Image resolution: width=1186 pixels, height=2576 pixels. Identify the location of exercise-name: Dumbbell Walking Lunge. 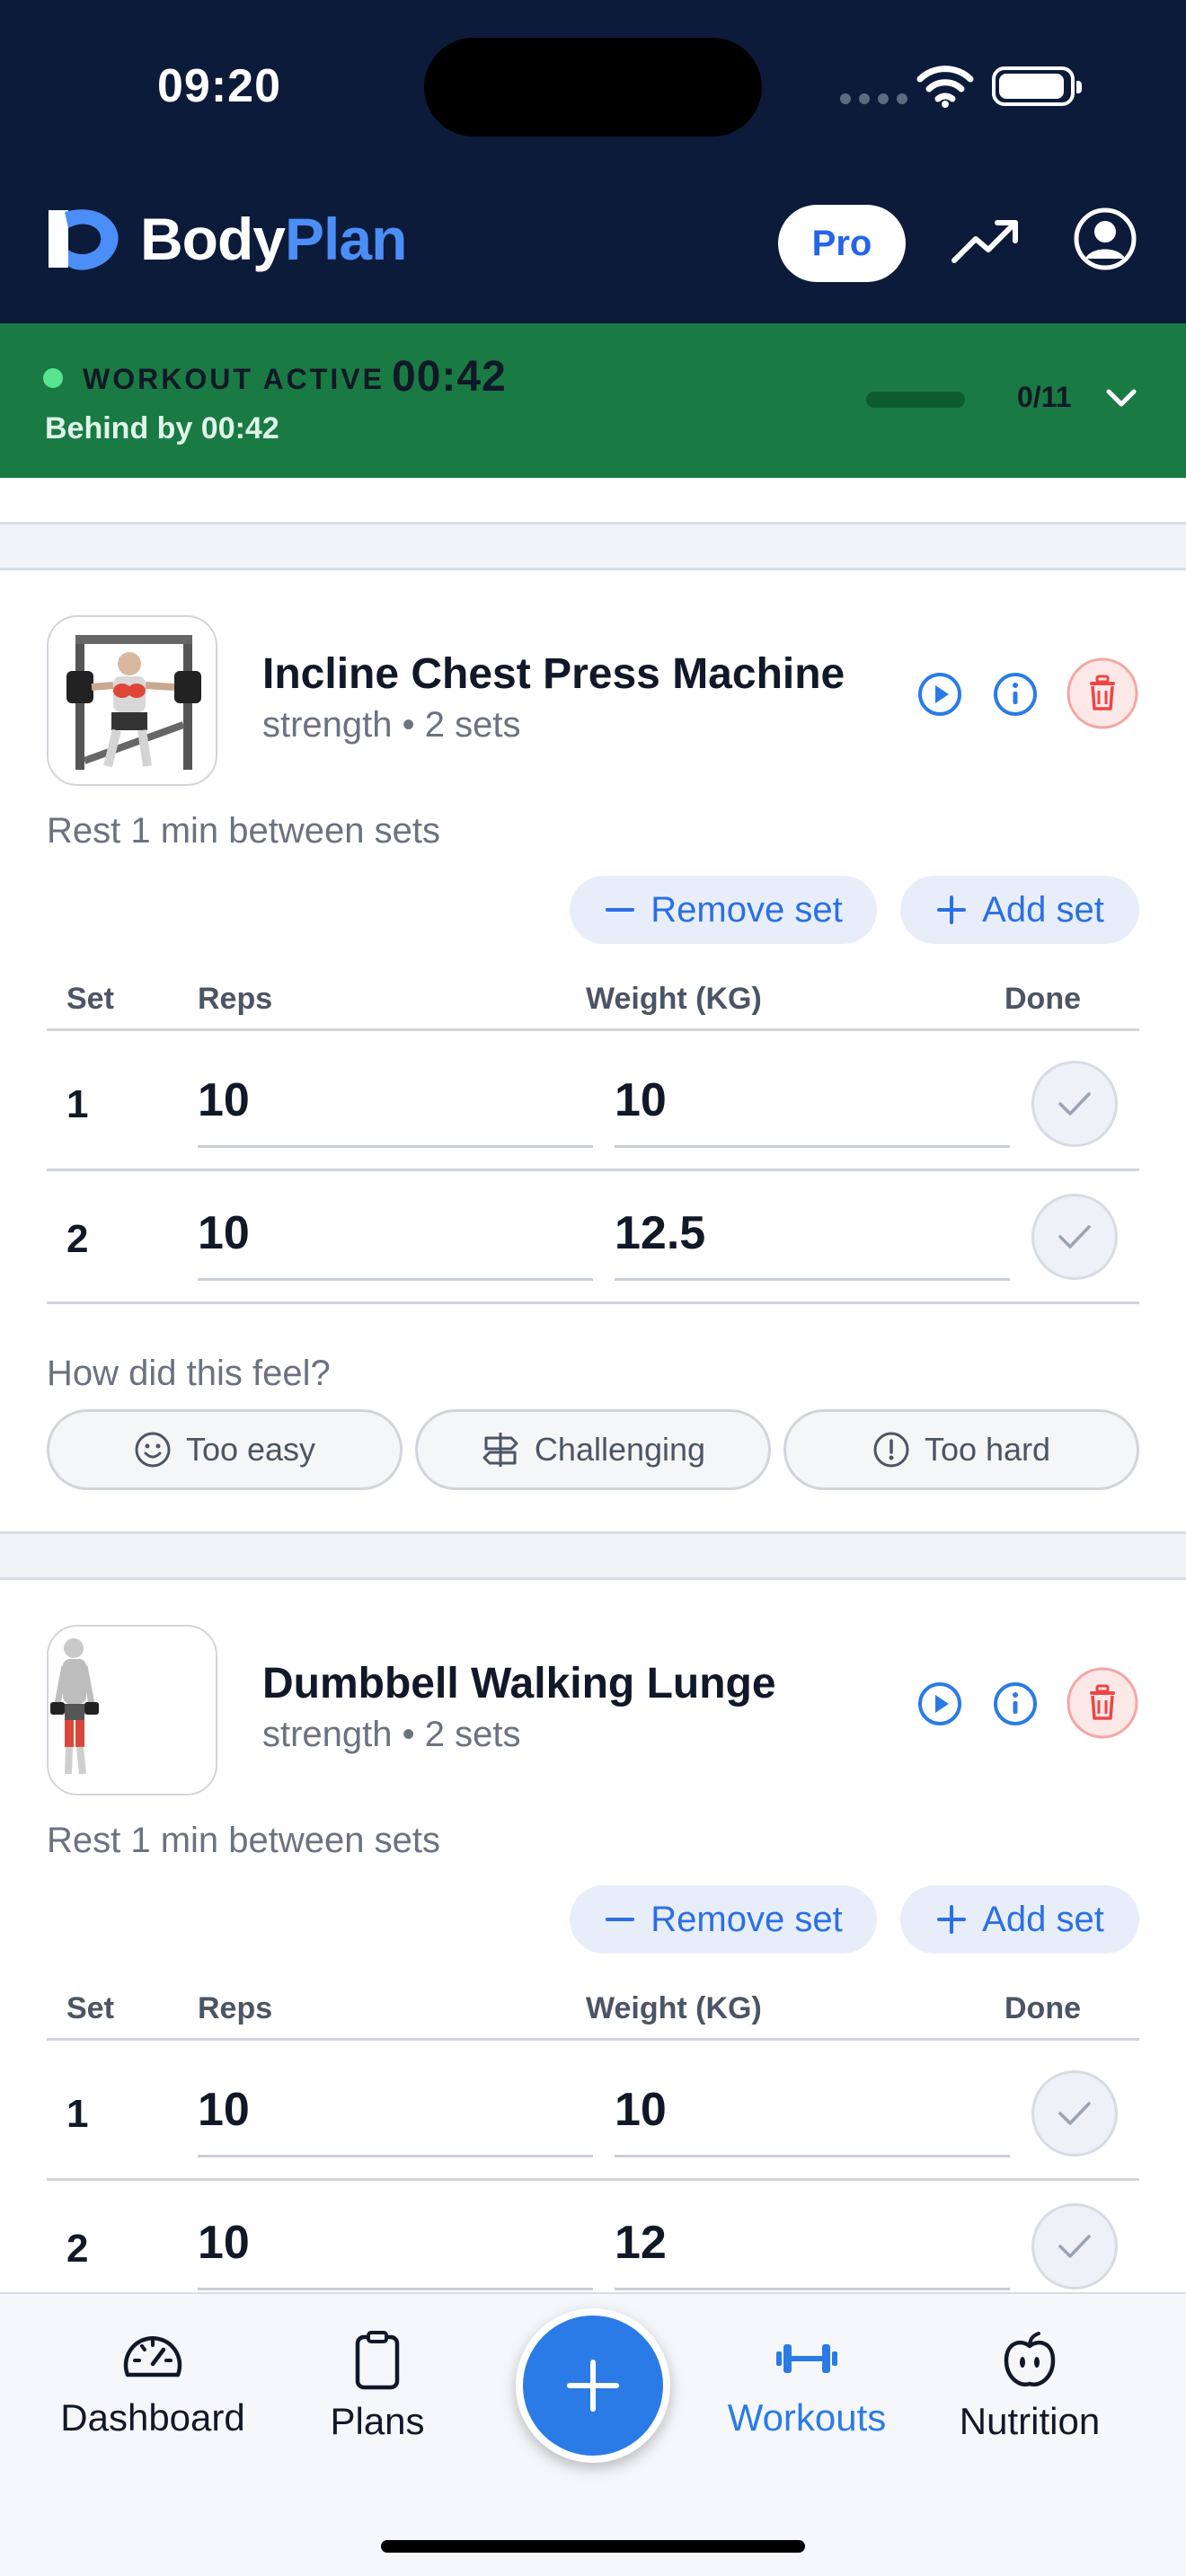
(519, 1683).